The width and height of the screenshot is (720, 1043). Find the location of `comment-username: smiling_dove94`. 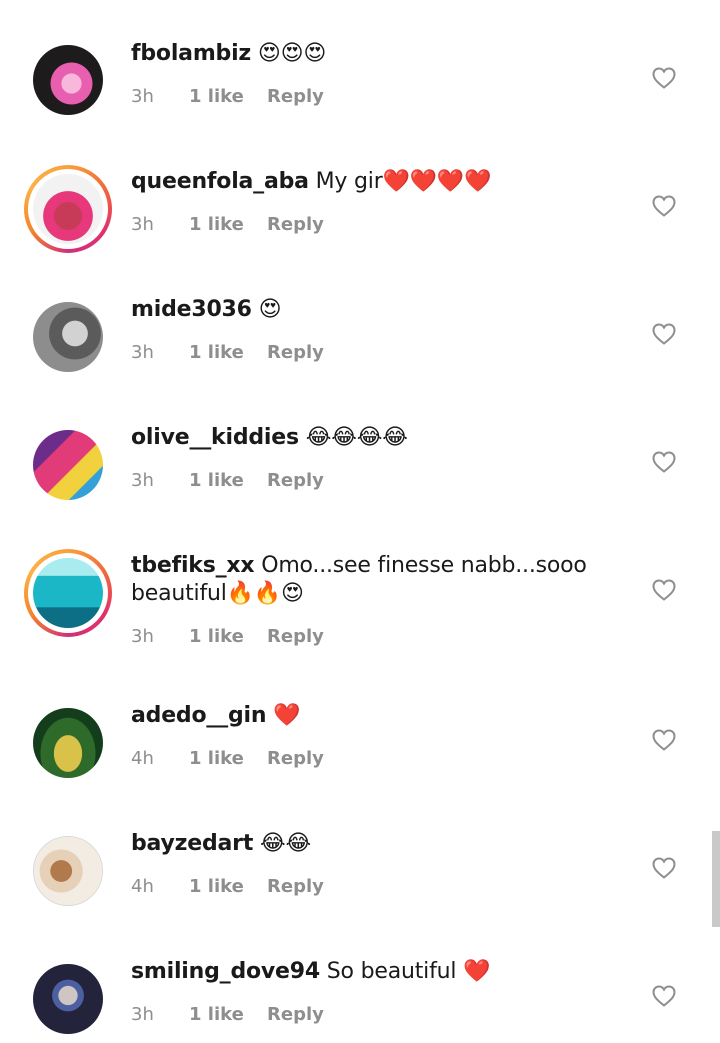

comment-username: smiling_dove94 is located at coordinates (225, 971).